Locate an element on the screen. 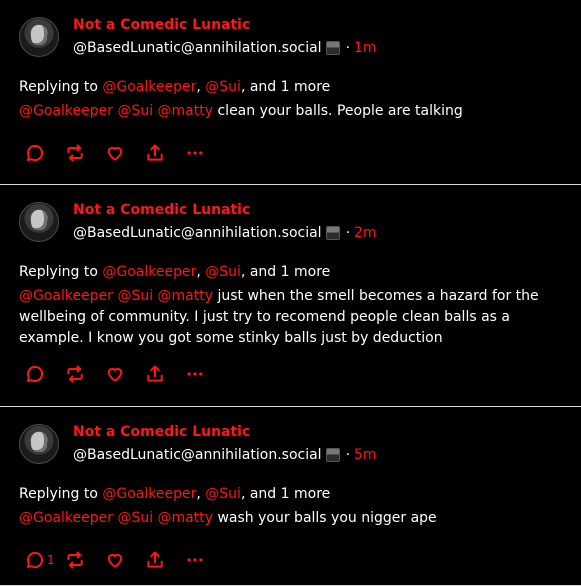 The width and height of the screenshot is (581, 586). timestamp: 5m is located at coordinates (365, 455).